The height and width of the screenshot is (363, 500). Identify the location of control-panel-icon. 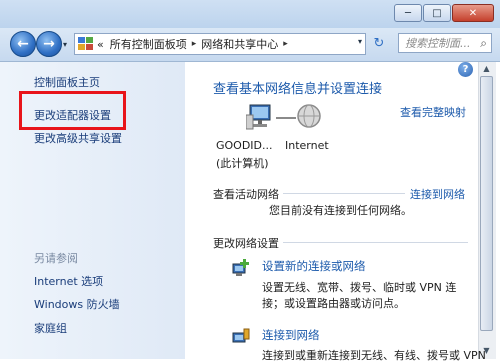
(86, 44).